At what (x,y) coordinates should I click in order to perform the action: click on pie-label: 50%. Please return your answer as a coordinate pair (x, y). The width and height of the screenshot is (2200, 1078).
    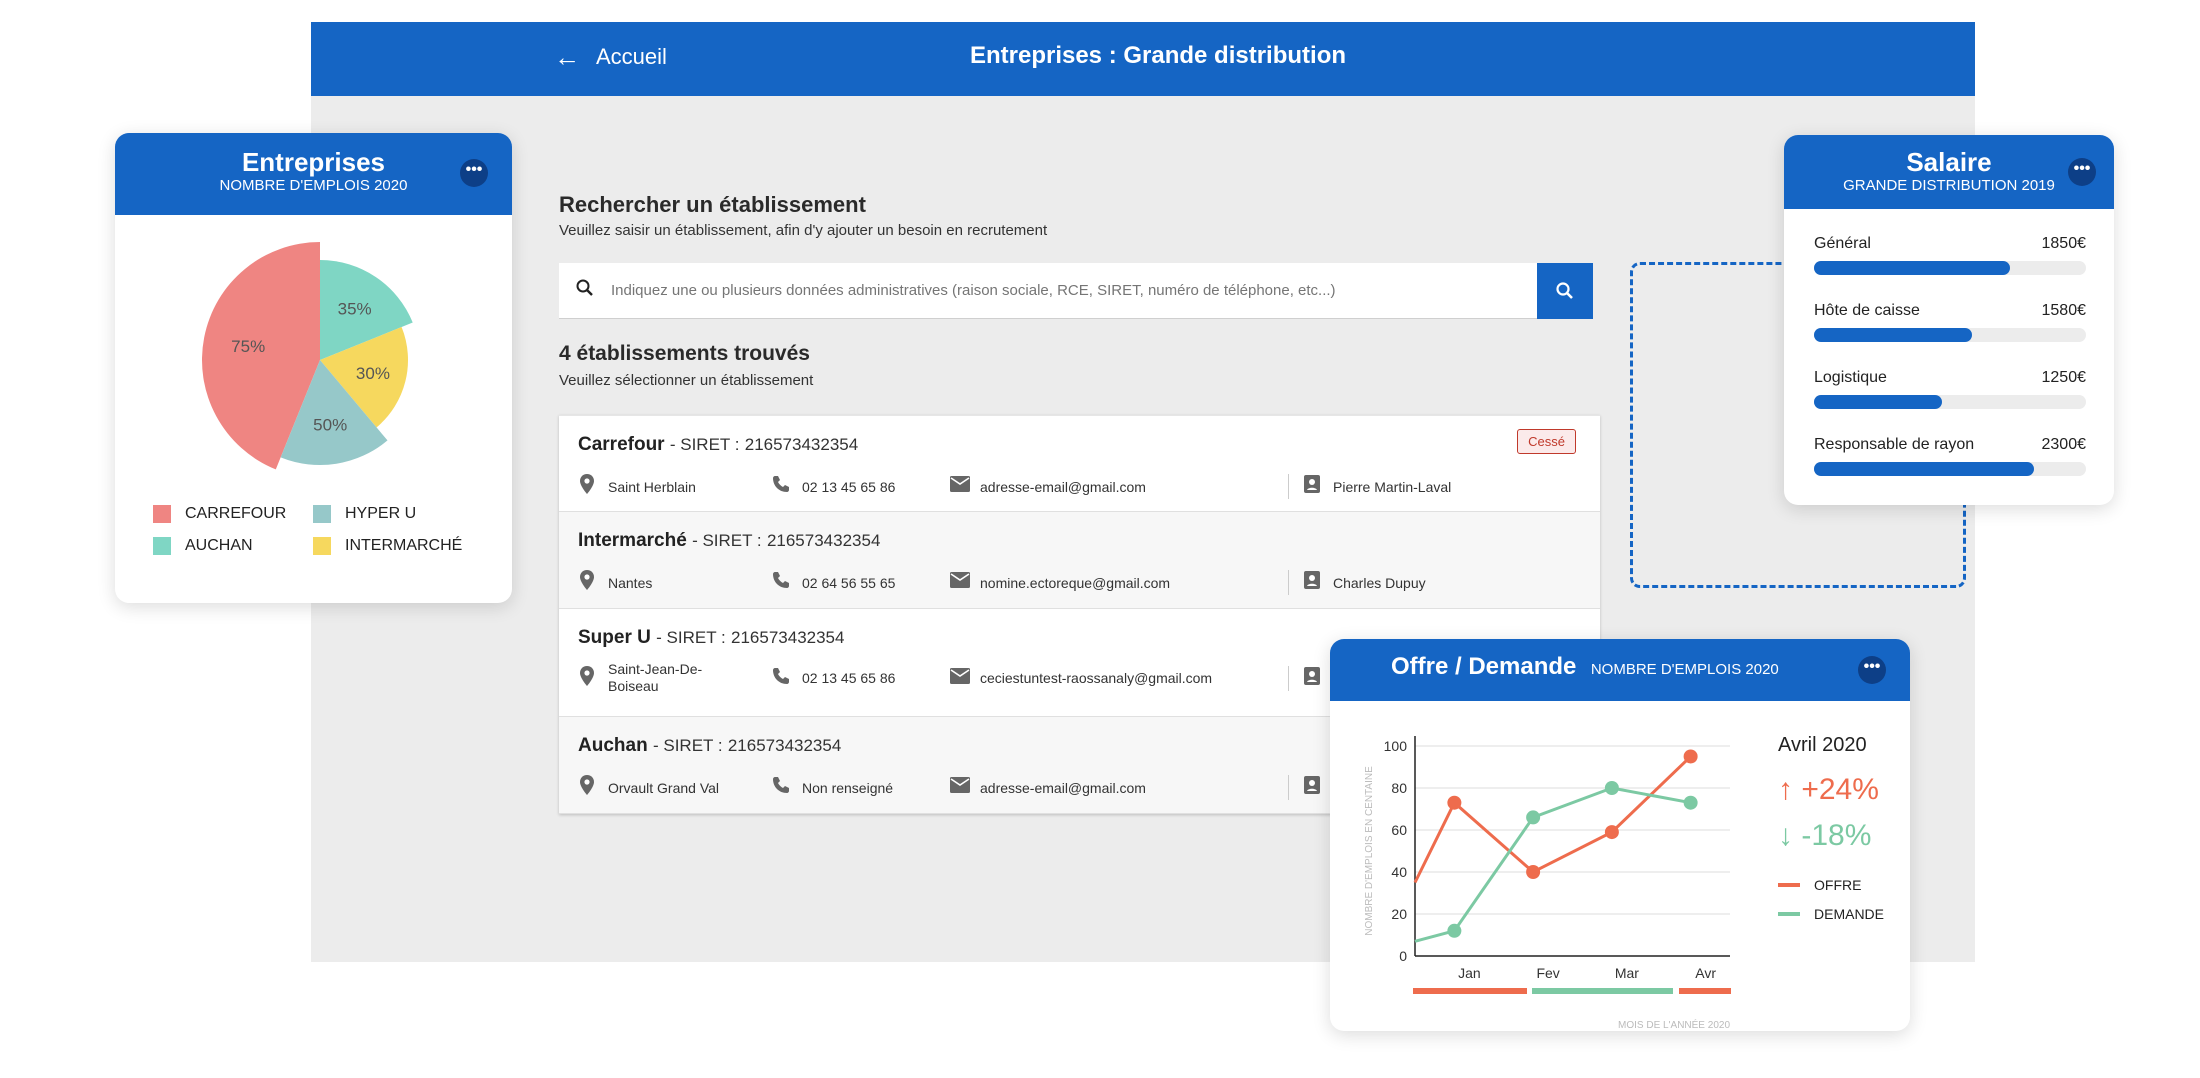
    Looking at the image, I should click on (330, 424).